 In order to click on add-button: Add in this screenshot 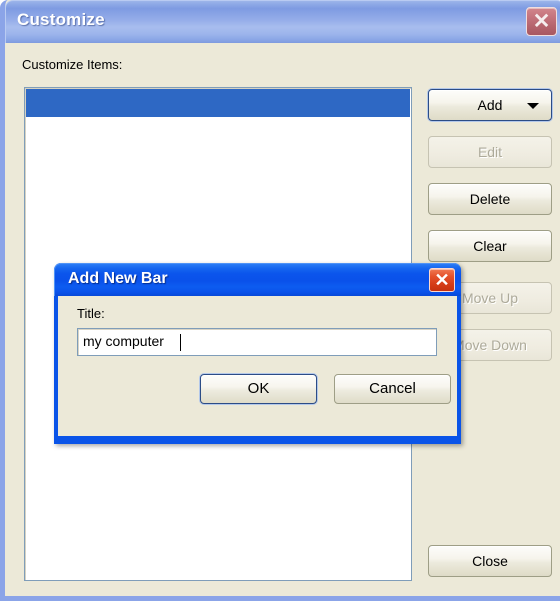, I will do `click(490, 105)`.